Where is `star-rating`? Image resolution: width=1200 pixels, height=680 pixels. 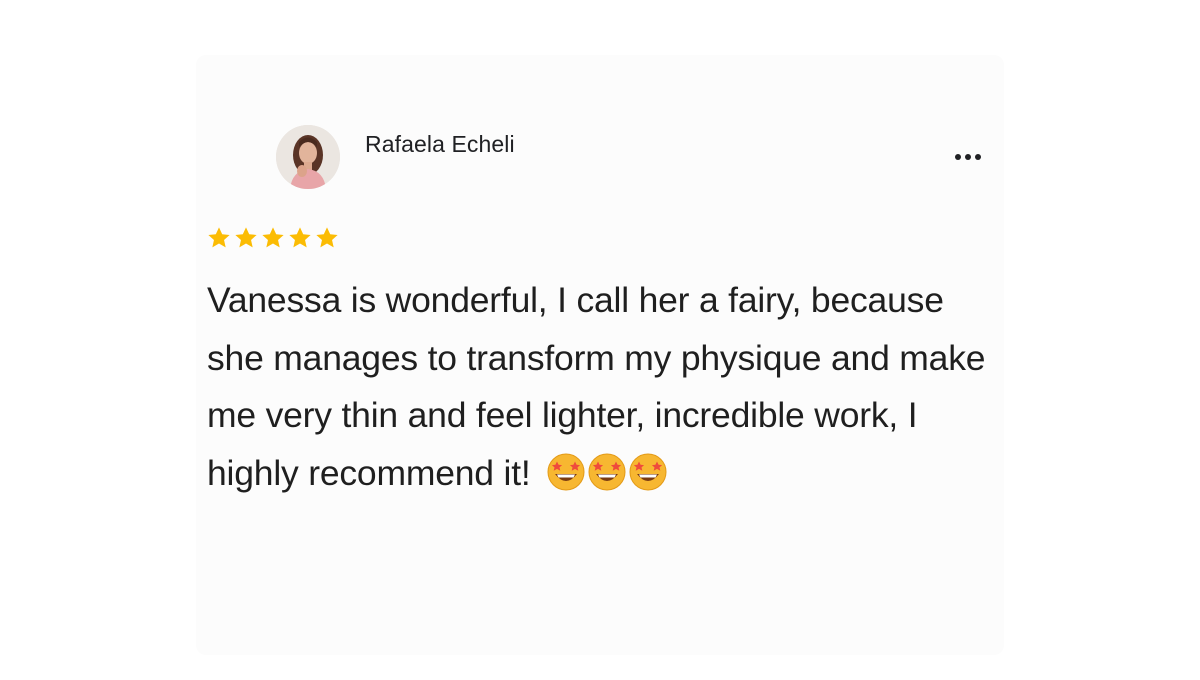
star-rating is located at coordinates (273, 238).